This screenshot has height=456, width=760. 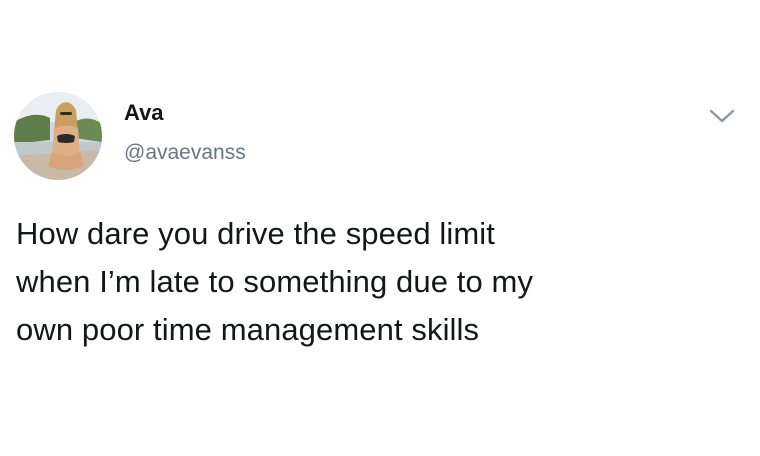 What do you see at coordinates (722, 116) in the screenshot?
I see `chevron-down-icon` at bounding box center [722, 116].